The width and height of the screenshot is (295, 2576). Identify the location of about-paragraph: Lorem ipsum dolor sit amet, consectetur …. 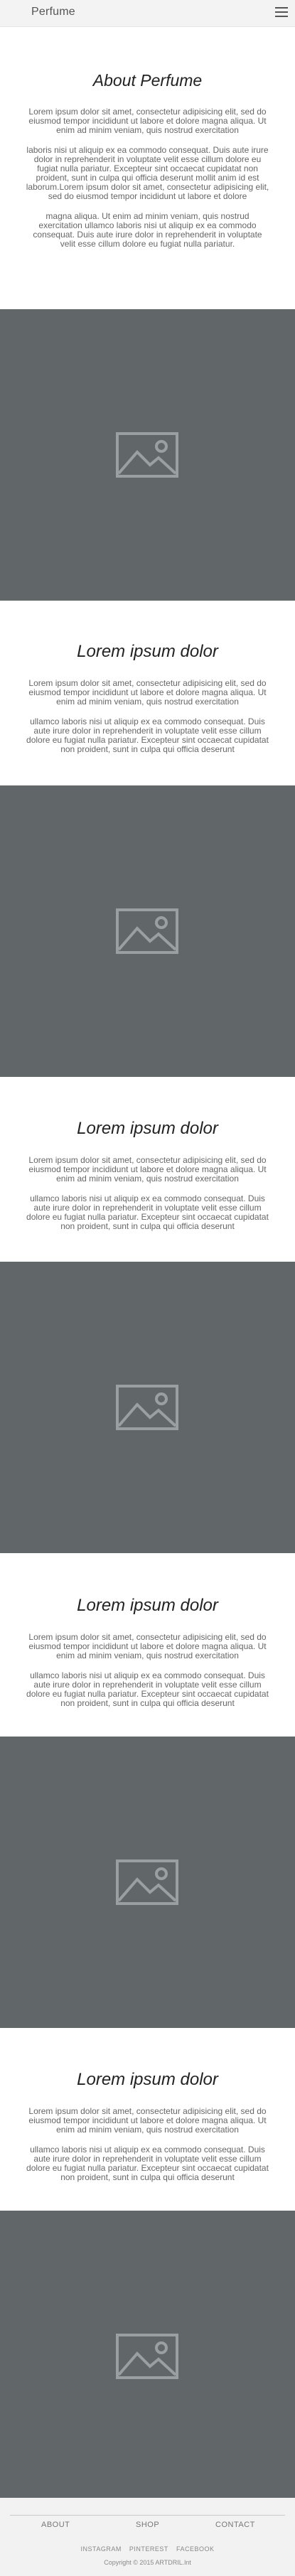
(147, 121).